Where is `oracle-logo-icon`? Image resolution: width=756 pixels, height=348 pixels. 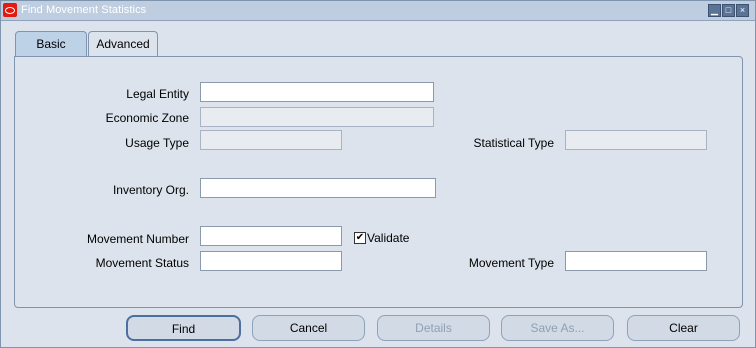 oracle-logo-icon is located at coordinates (10, 10).